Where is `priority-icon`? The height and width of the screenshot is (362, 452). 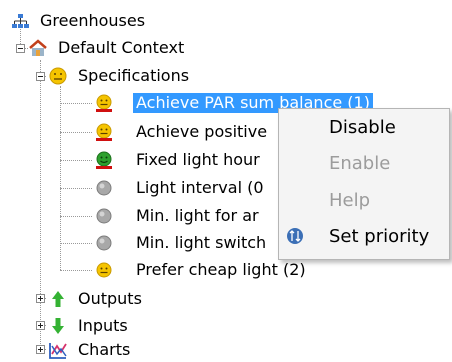 priority-icon is located at coordinates (295, 236).